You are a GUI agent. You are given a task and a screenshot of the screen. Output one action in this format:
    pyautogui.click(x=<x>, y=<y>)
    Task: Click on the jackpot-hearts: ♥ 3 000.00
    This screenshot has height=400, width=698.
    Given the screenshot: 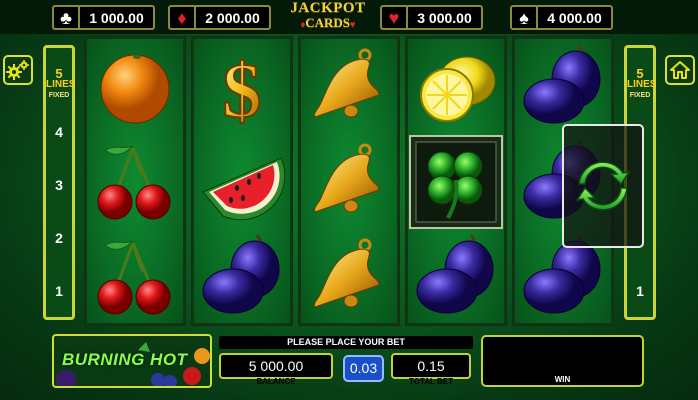 What is the action you would take?
    pyautogui.click(x=431, y=17)
    